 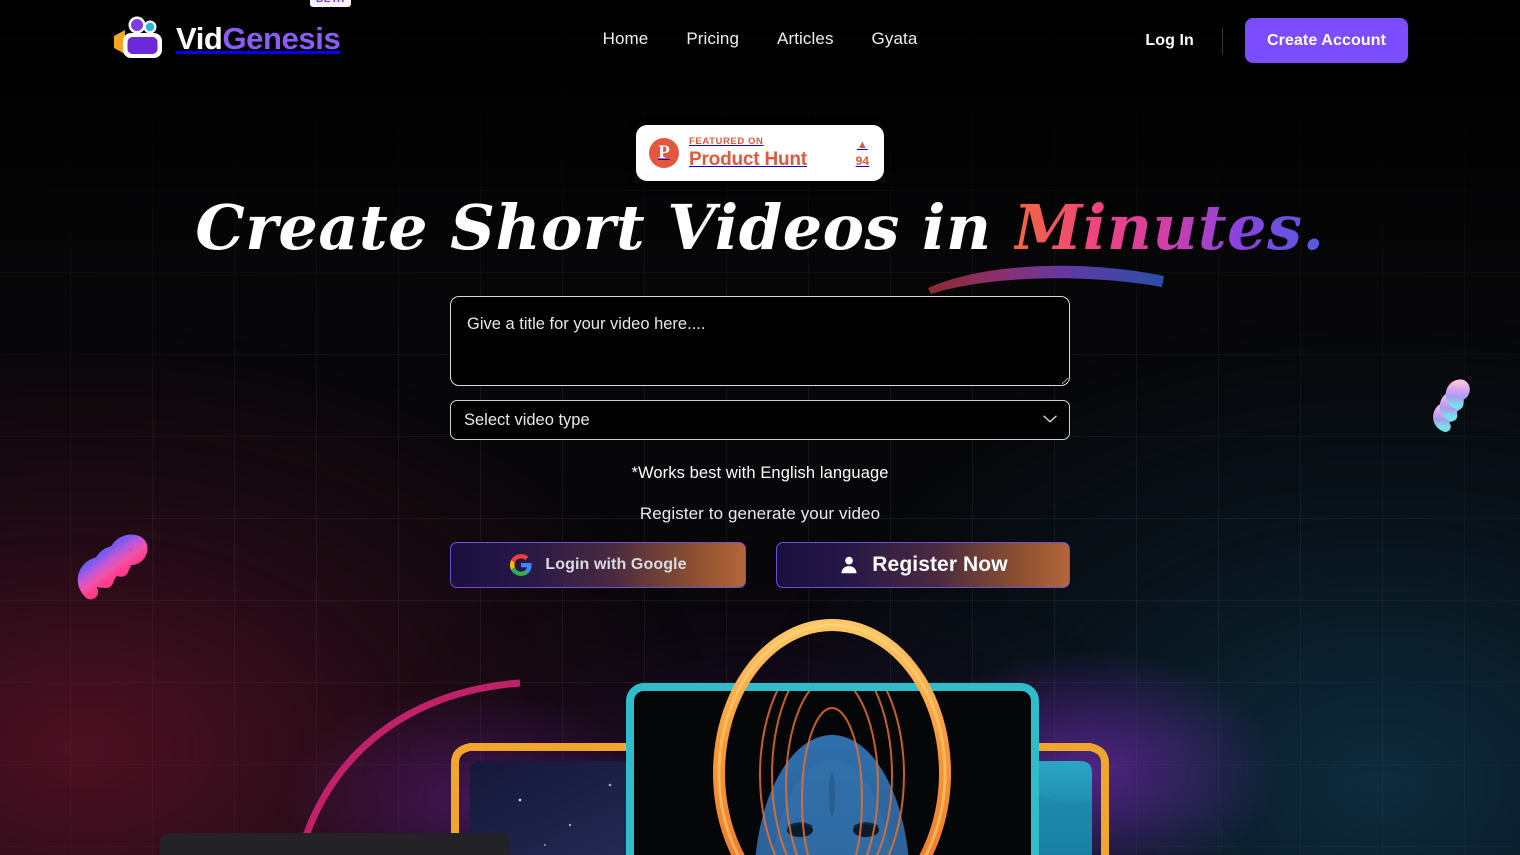 I want to click on cta-button-row: Login with Google Register Now, so click(x=760, y=565).